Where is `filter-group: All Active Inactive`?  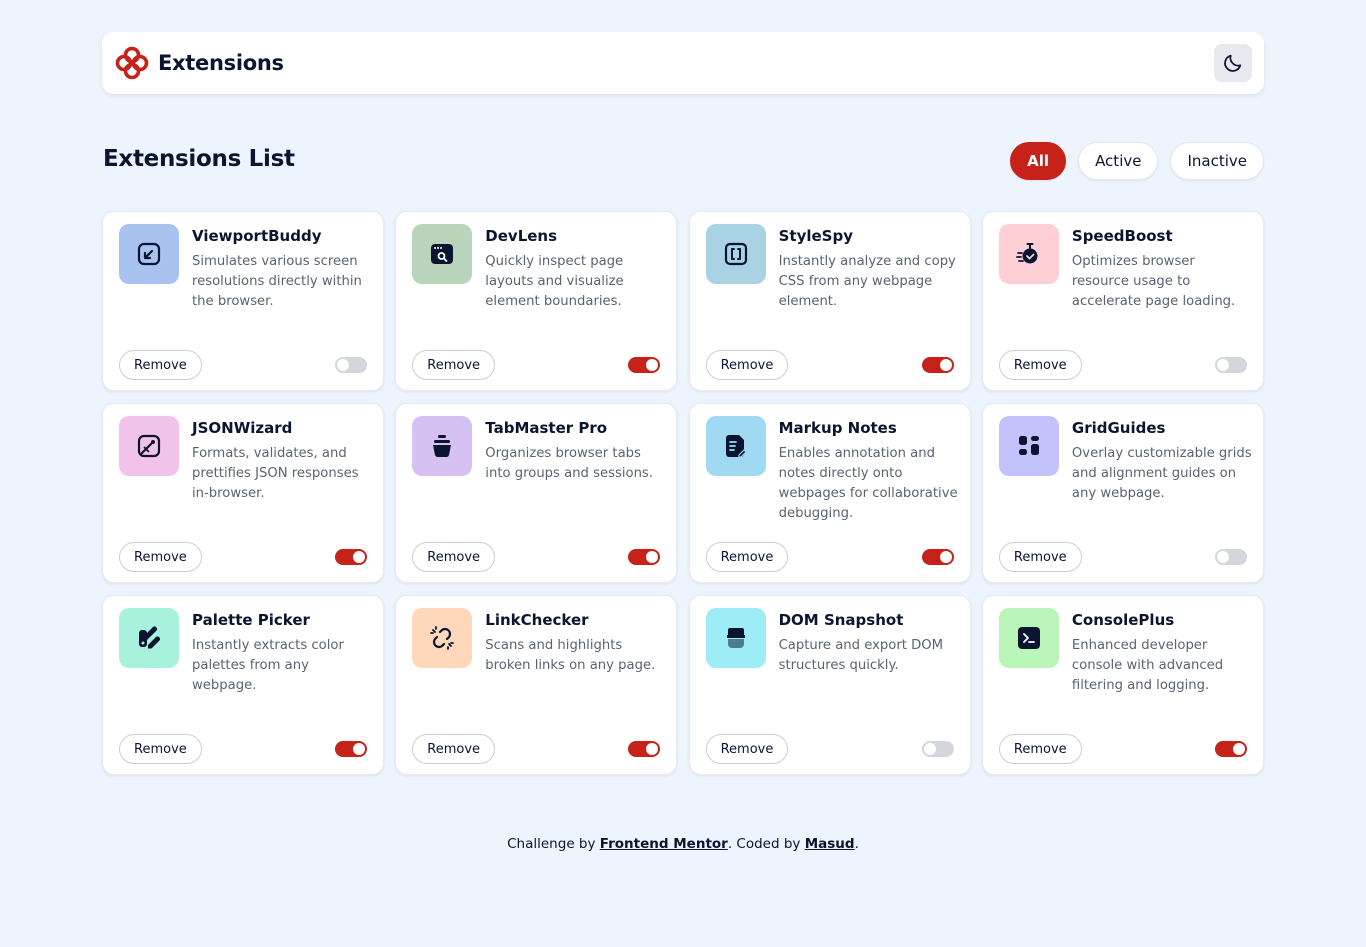
filter-group: All Active Inactive is located at coordinates (1137, 161).